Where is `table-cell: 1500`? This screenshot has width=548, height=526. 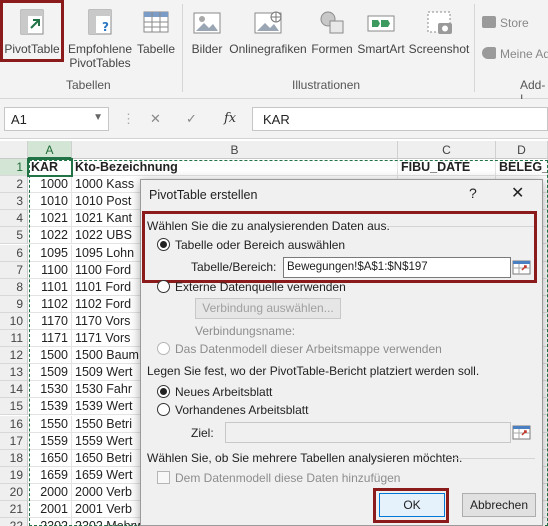
table-cell: 1500 is located at coordinates (50, 355).